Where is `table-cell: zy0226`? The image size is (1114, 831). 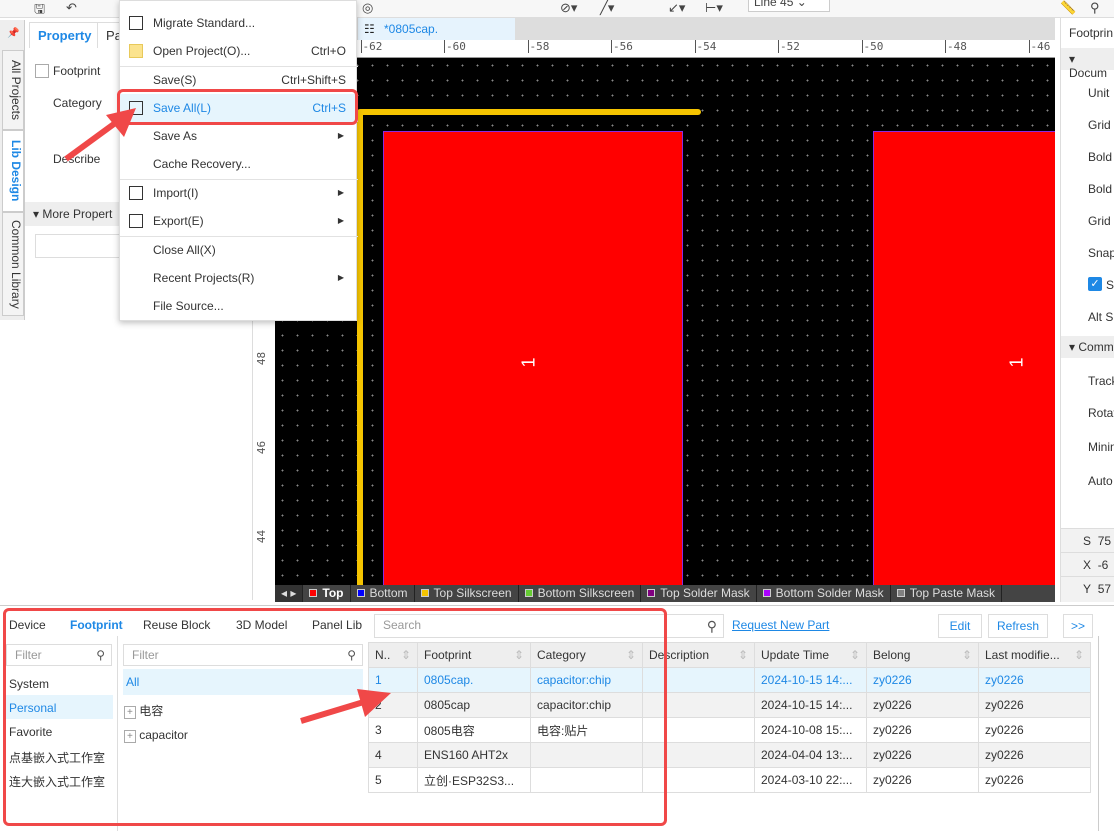 table-cell: zy0226 is located at coordinates (922, 705).